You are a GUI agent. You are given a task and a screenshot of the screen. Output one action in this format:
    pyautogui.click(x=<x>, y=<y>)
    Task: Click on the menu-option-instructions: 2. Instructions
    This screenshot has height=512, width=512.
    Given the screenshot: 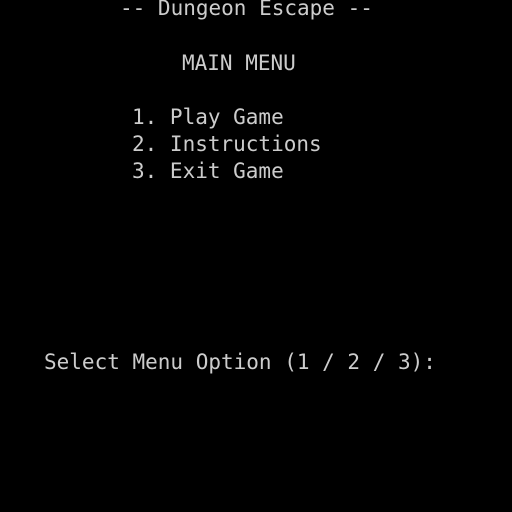 What is the action you would take?
    pyautogui.click(x=227, y=144)
    